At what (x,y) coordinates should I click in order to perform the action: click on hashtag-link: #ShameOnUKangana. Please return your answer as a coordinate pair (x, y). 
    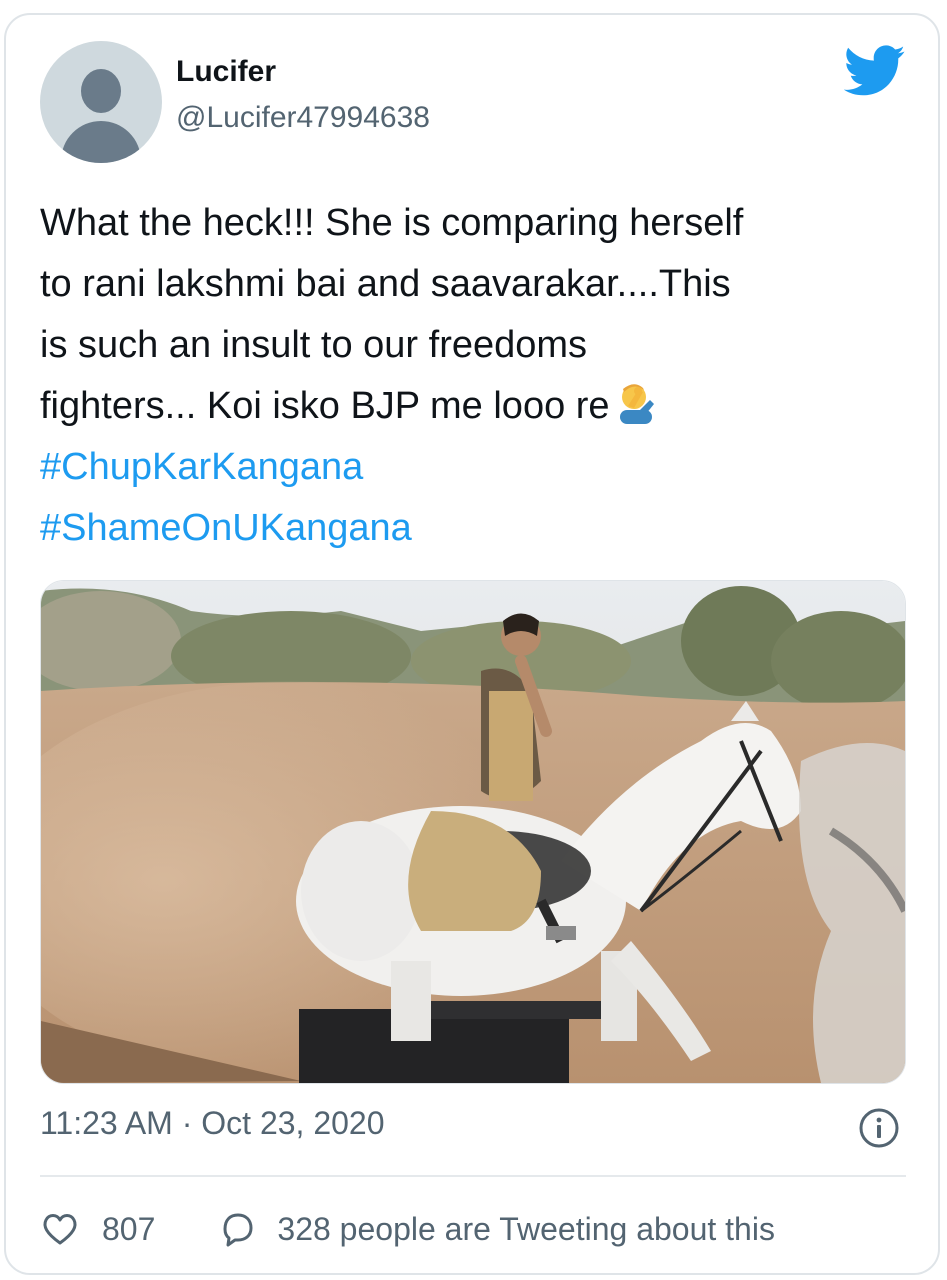
    Looking at the image, I should click on (480, 528).